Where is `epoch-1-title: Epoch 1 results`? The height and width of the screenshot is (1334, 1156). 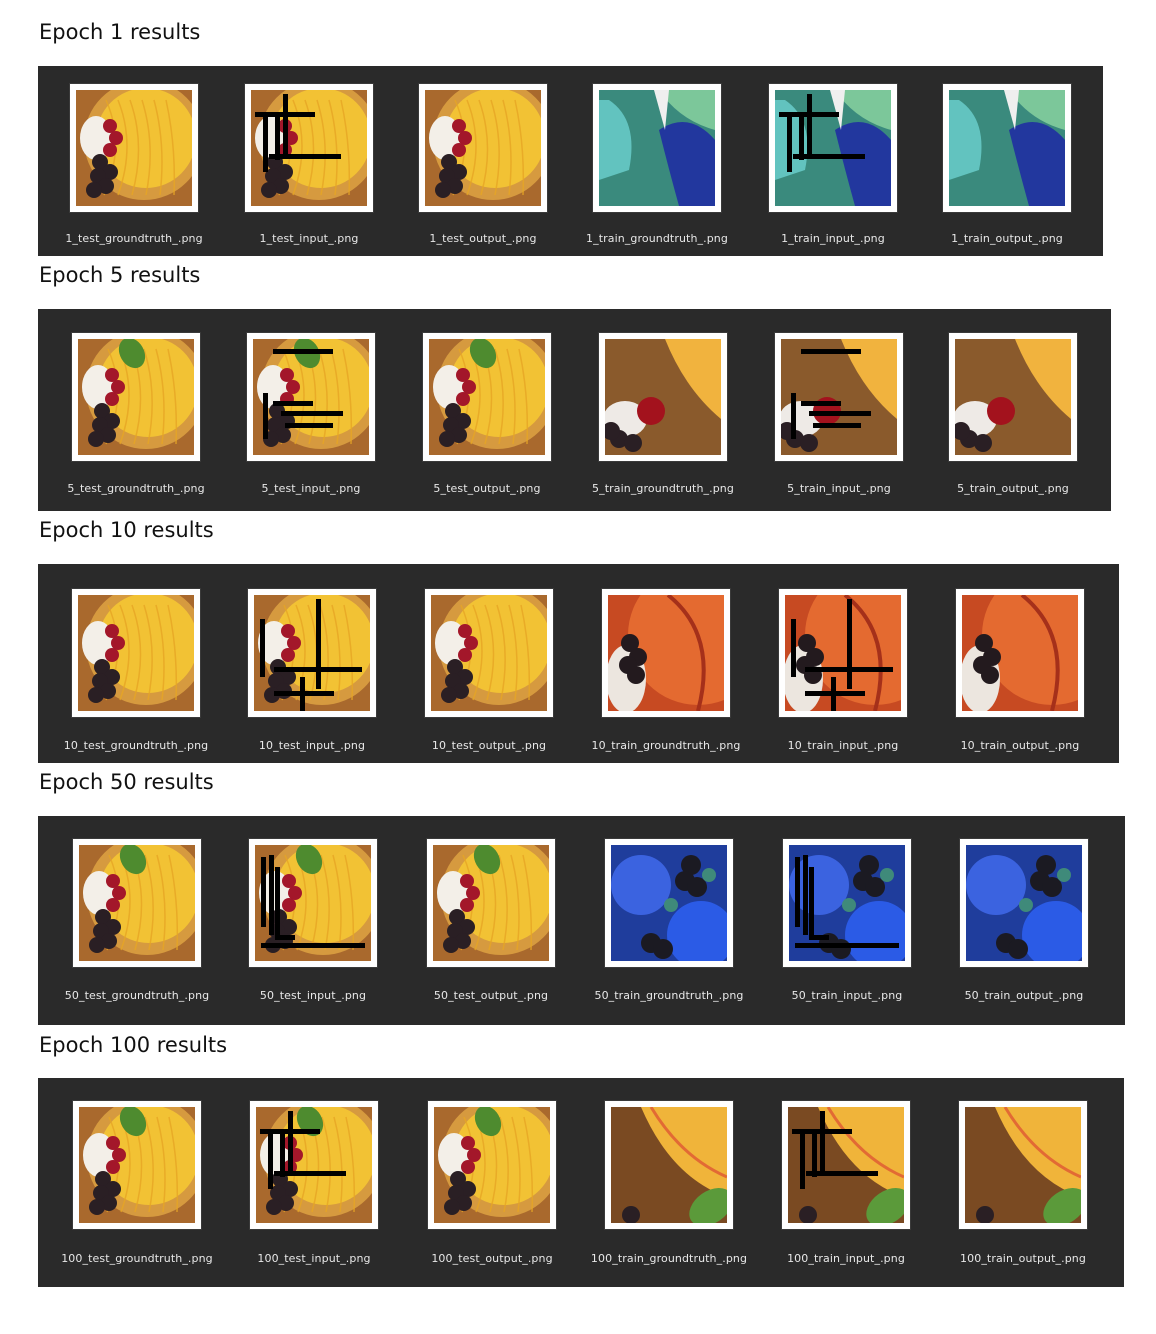
epoch-1-title: Epoch 1 results is located at coordinates (120, 32).